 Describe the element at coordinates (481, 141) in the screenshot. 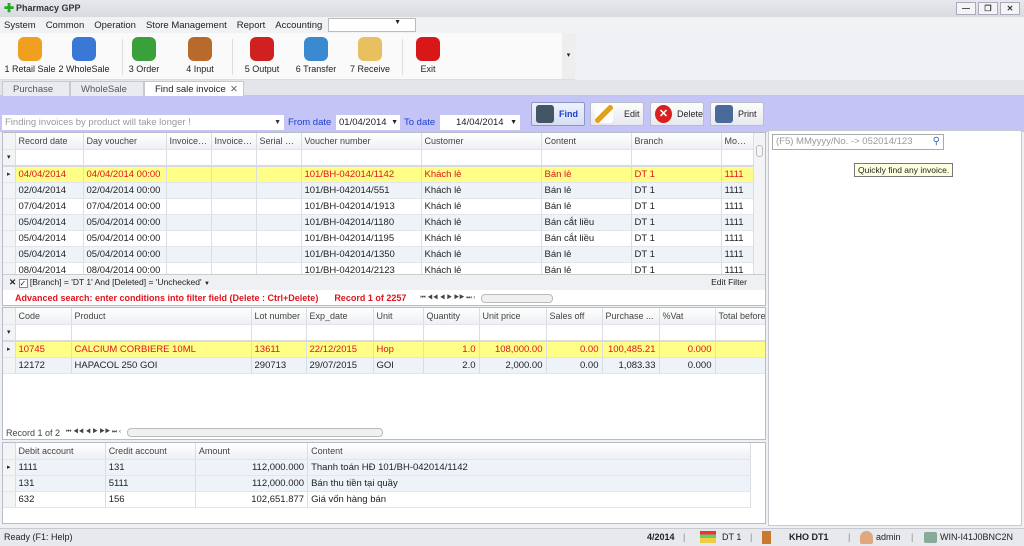

I see `column-header: Customer` at that location.